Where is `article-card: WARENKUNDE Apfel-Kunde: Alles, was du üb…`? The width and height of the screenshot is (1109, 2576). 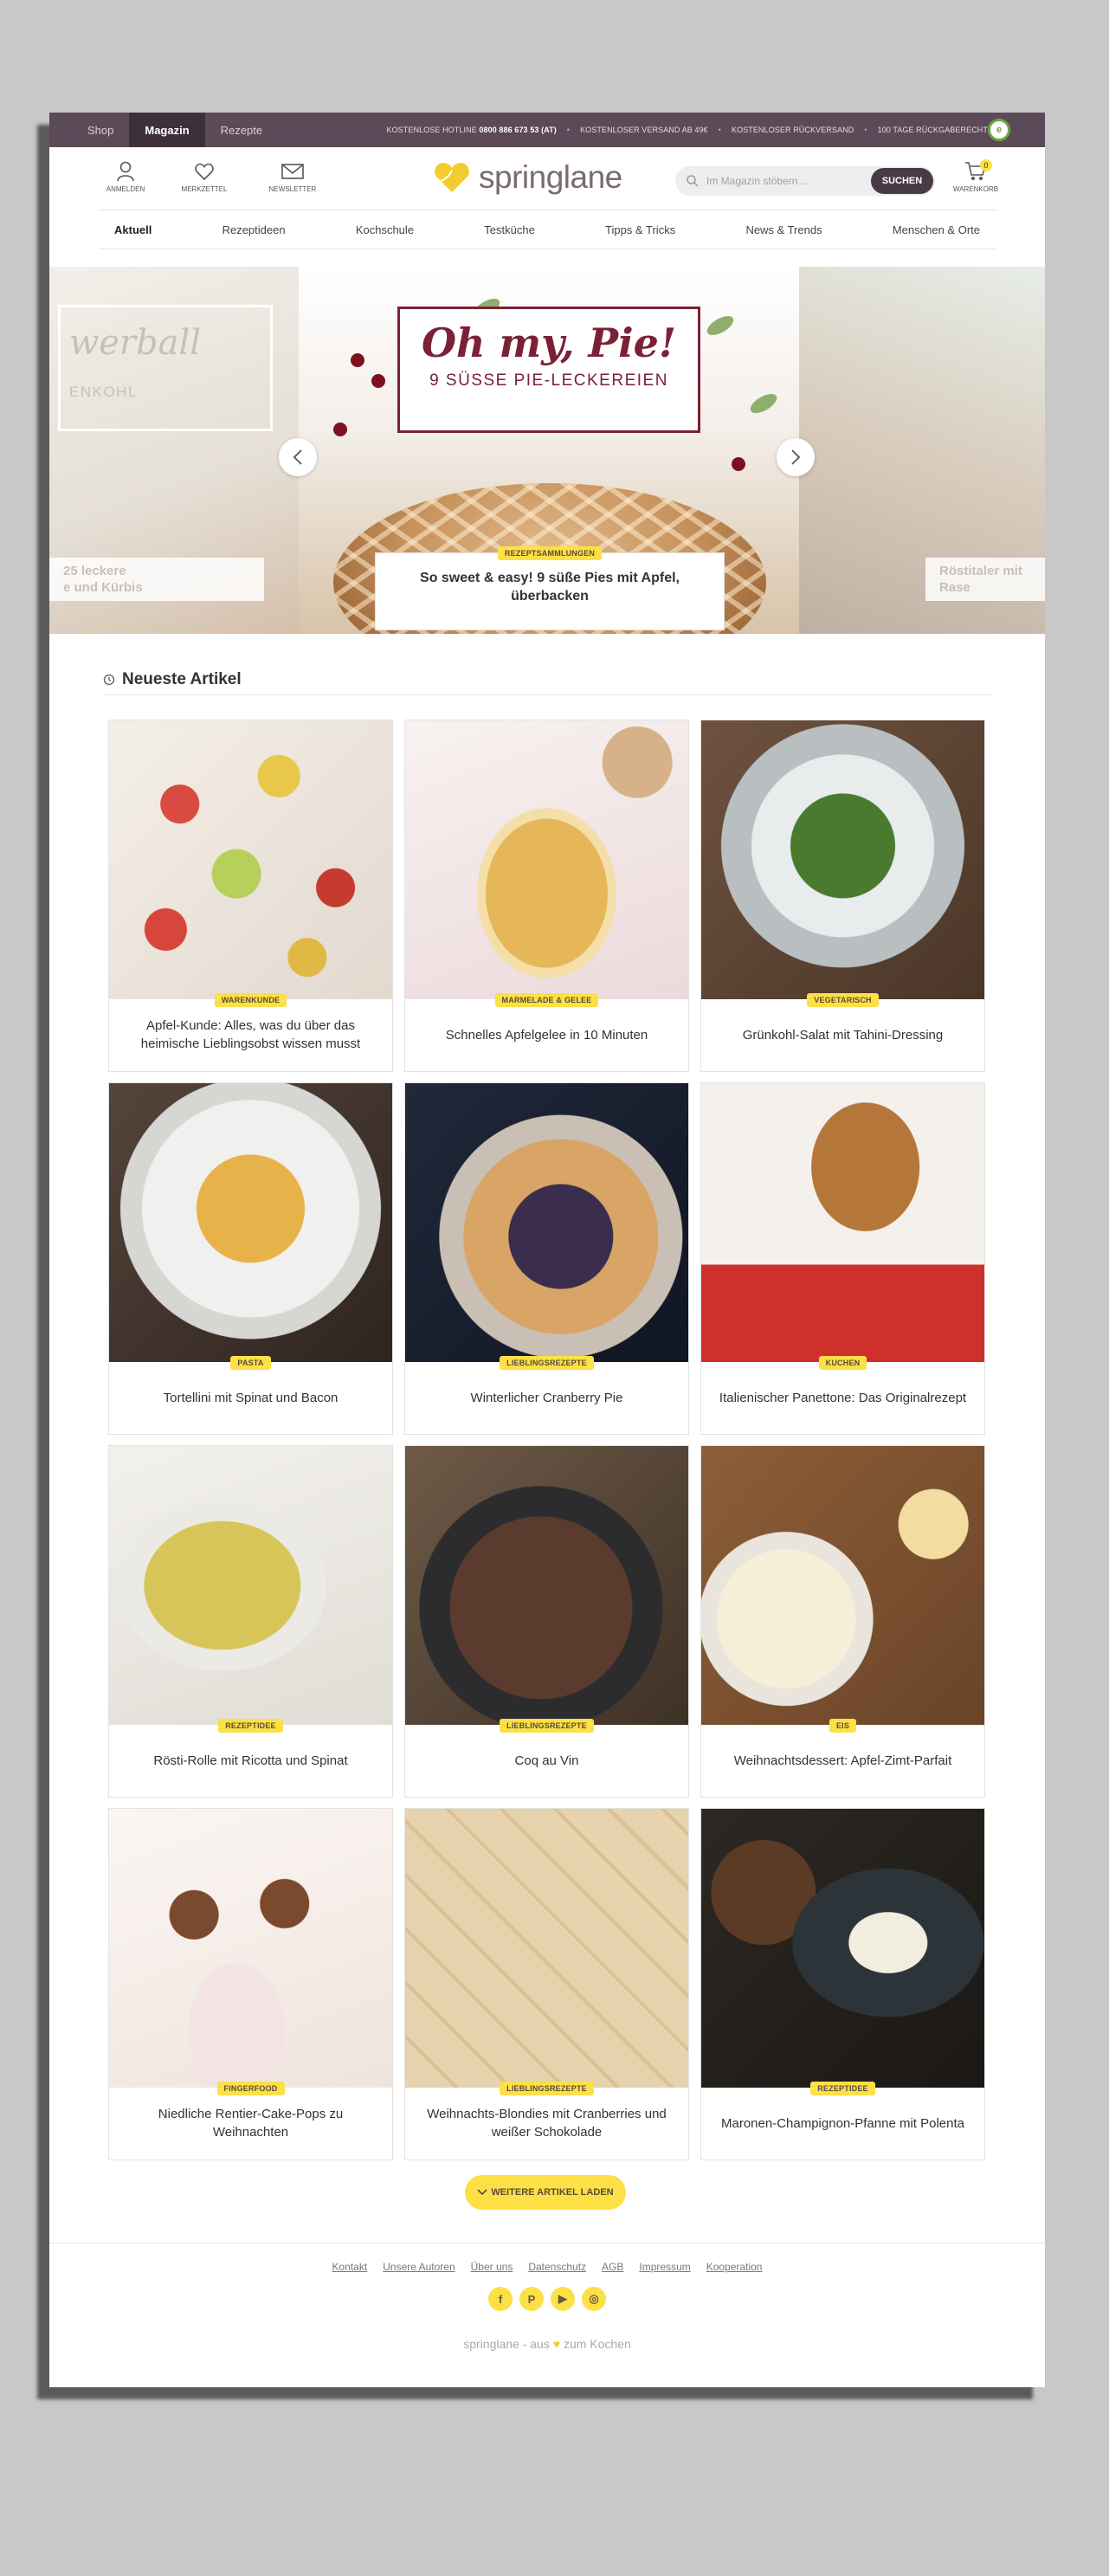
article-card: WARENKUNDE Apfel-Kunde: Alles, was du üb… is located at coordinates (250, 896).